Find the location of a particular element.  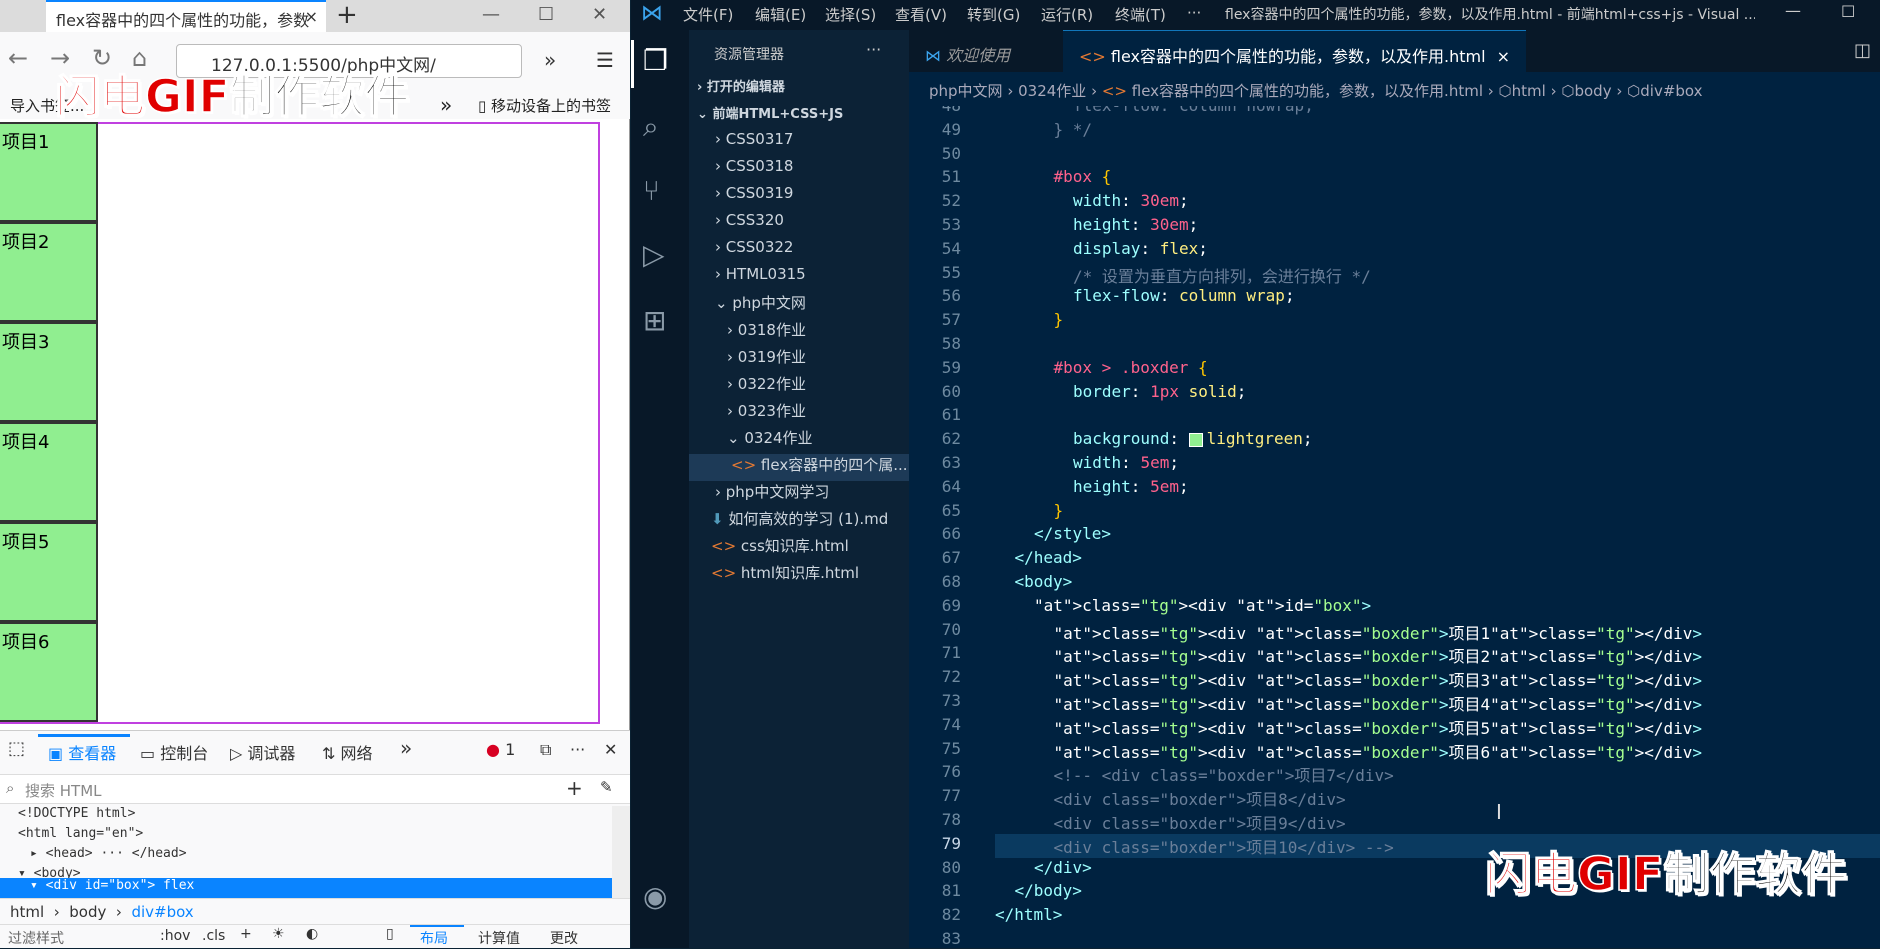

mobile-bookmarks: ▯ 移动设备上的书签 is located at coordinates (544, 105).